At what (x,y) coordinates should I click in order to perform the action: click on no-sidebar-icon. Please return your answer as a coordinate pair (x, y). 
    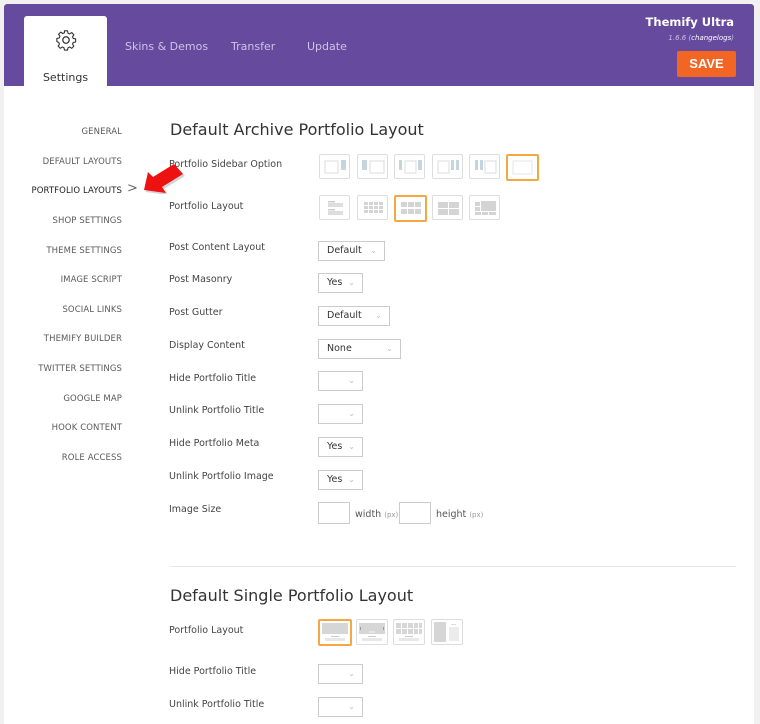
    Looking at the image, I should click on (522, 167).